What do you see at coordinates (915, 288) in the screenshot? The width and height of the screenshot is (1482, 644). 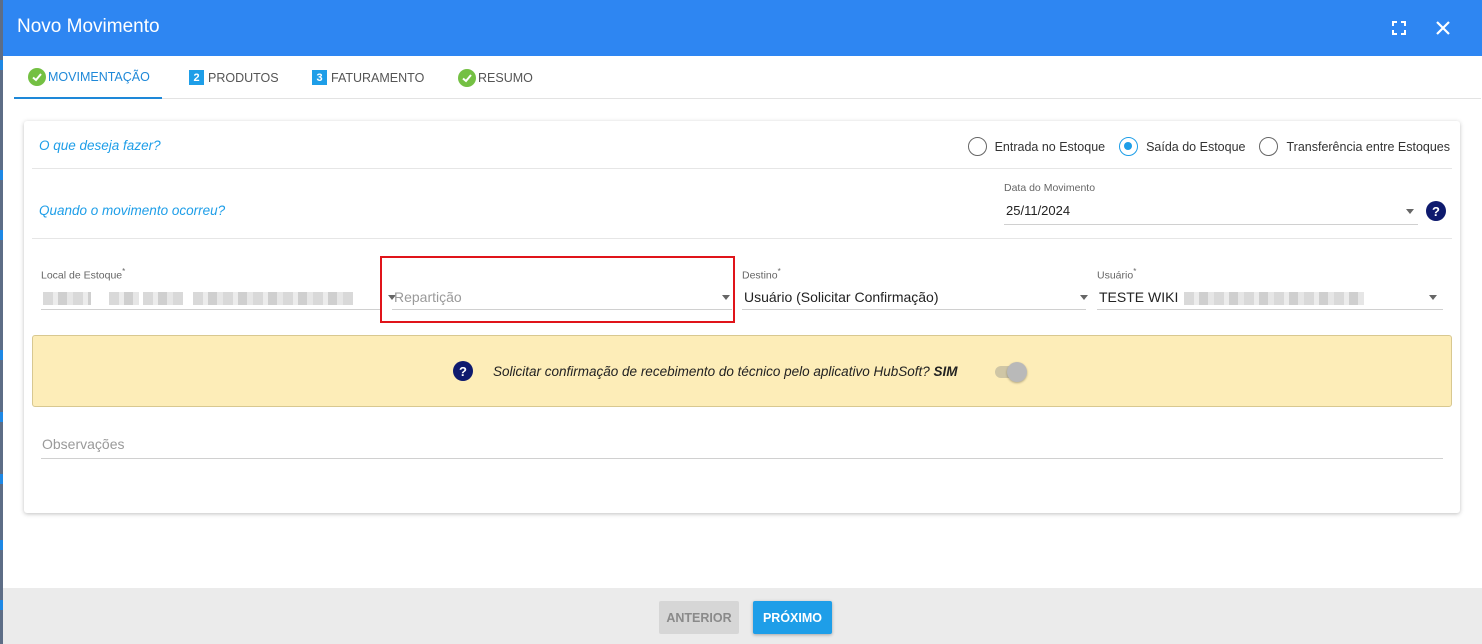 I see `destino-select: Destino* Usuário (Solicitar Confirmação)` at bounding box center [915, 288].